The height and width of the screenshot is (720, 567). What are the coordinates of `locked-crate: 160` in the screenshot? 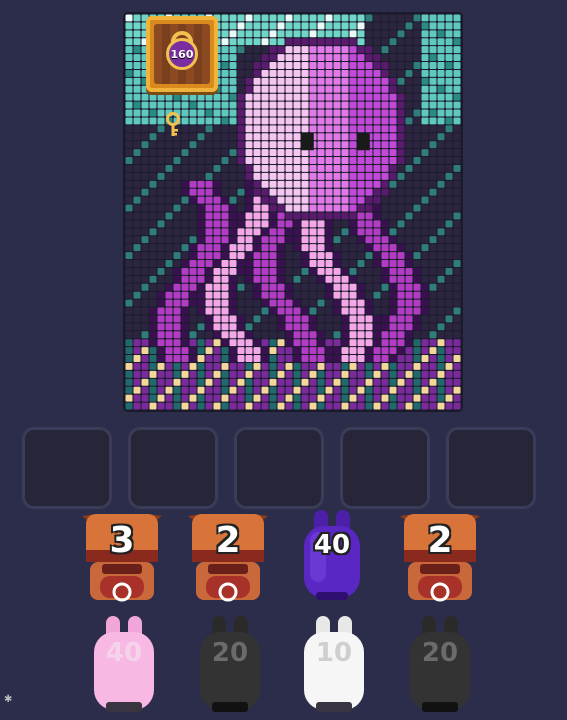 It's located at (182, 54).